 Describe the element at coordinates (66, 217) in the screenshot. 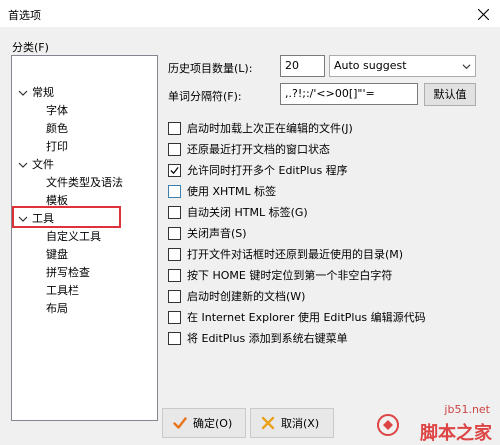

I see `highlight-box` at that location.